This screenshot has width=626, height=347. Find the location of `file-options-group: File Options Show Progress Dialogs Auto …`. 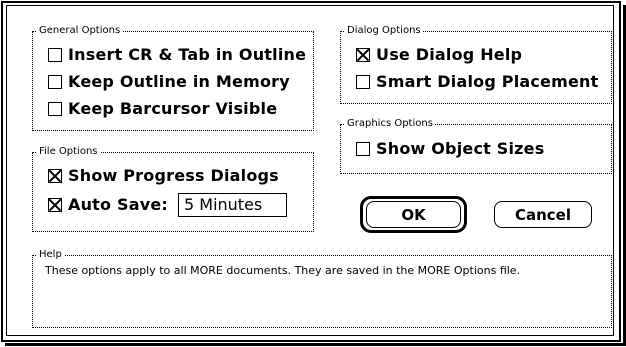

file-options-group: File Options Show Progress Dialogs Auto … is located at coordinates (173, 188).